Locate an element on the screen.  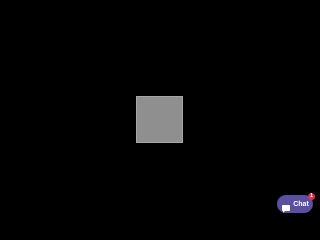
placeholder-box is located at coordinates (159, 119).